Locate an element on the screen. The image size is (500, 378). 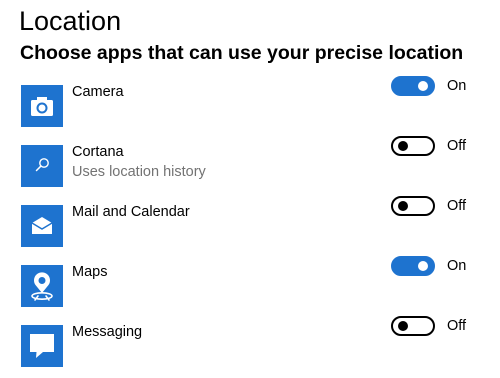
app-row-mail-and-calendar: Mail and Calendar Off is located at coordinates (250, 222).